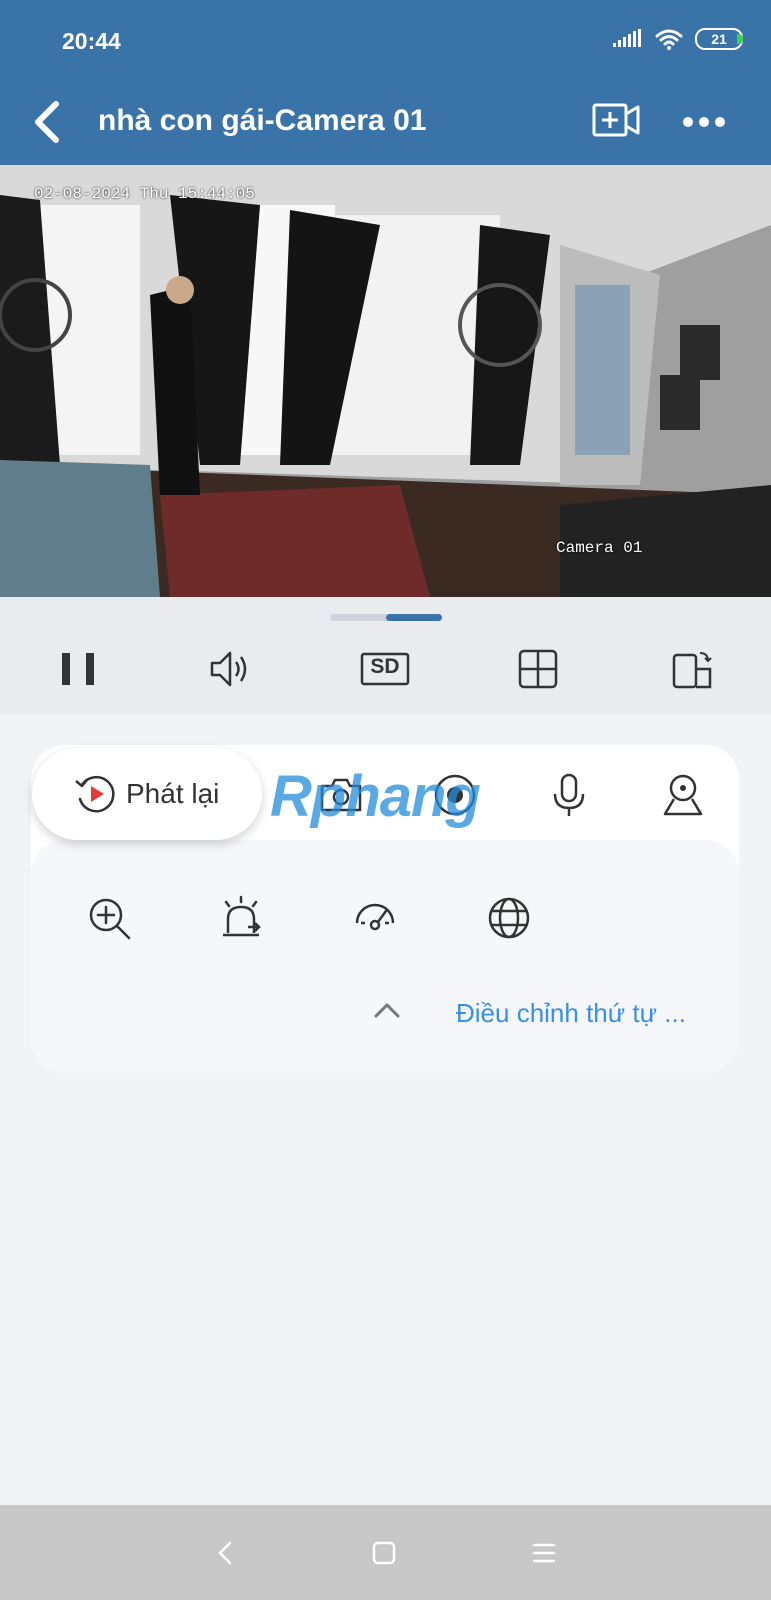  I want to click on battery-indicator: 21, so click(719, 39).